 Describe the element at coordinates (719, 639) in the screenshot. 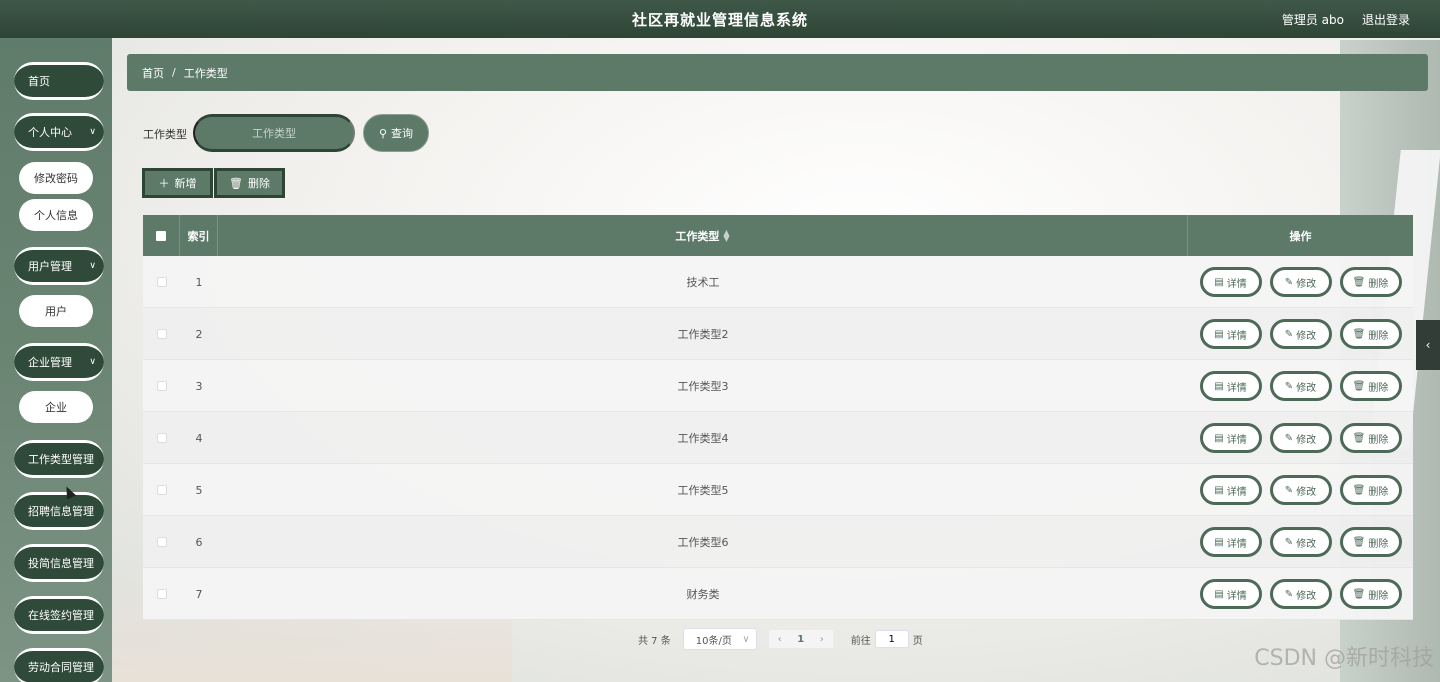

I see `page-size-select: 10条/页 ∨` at that location.